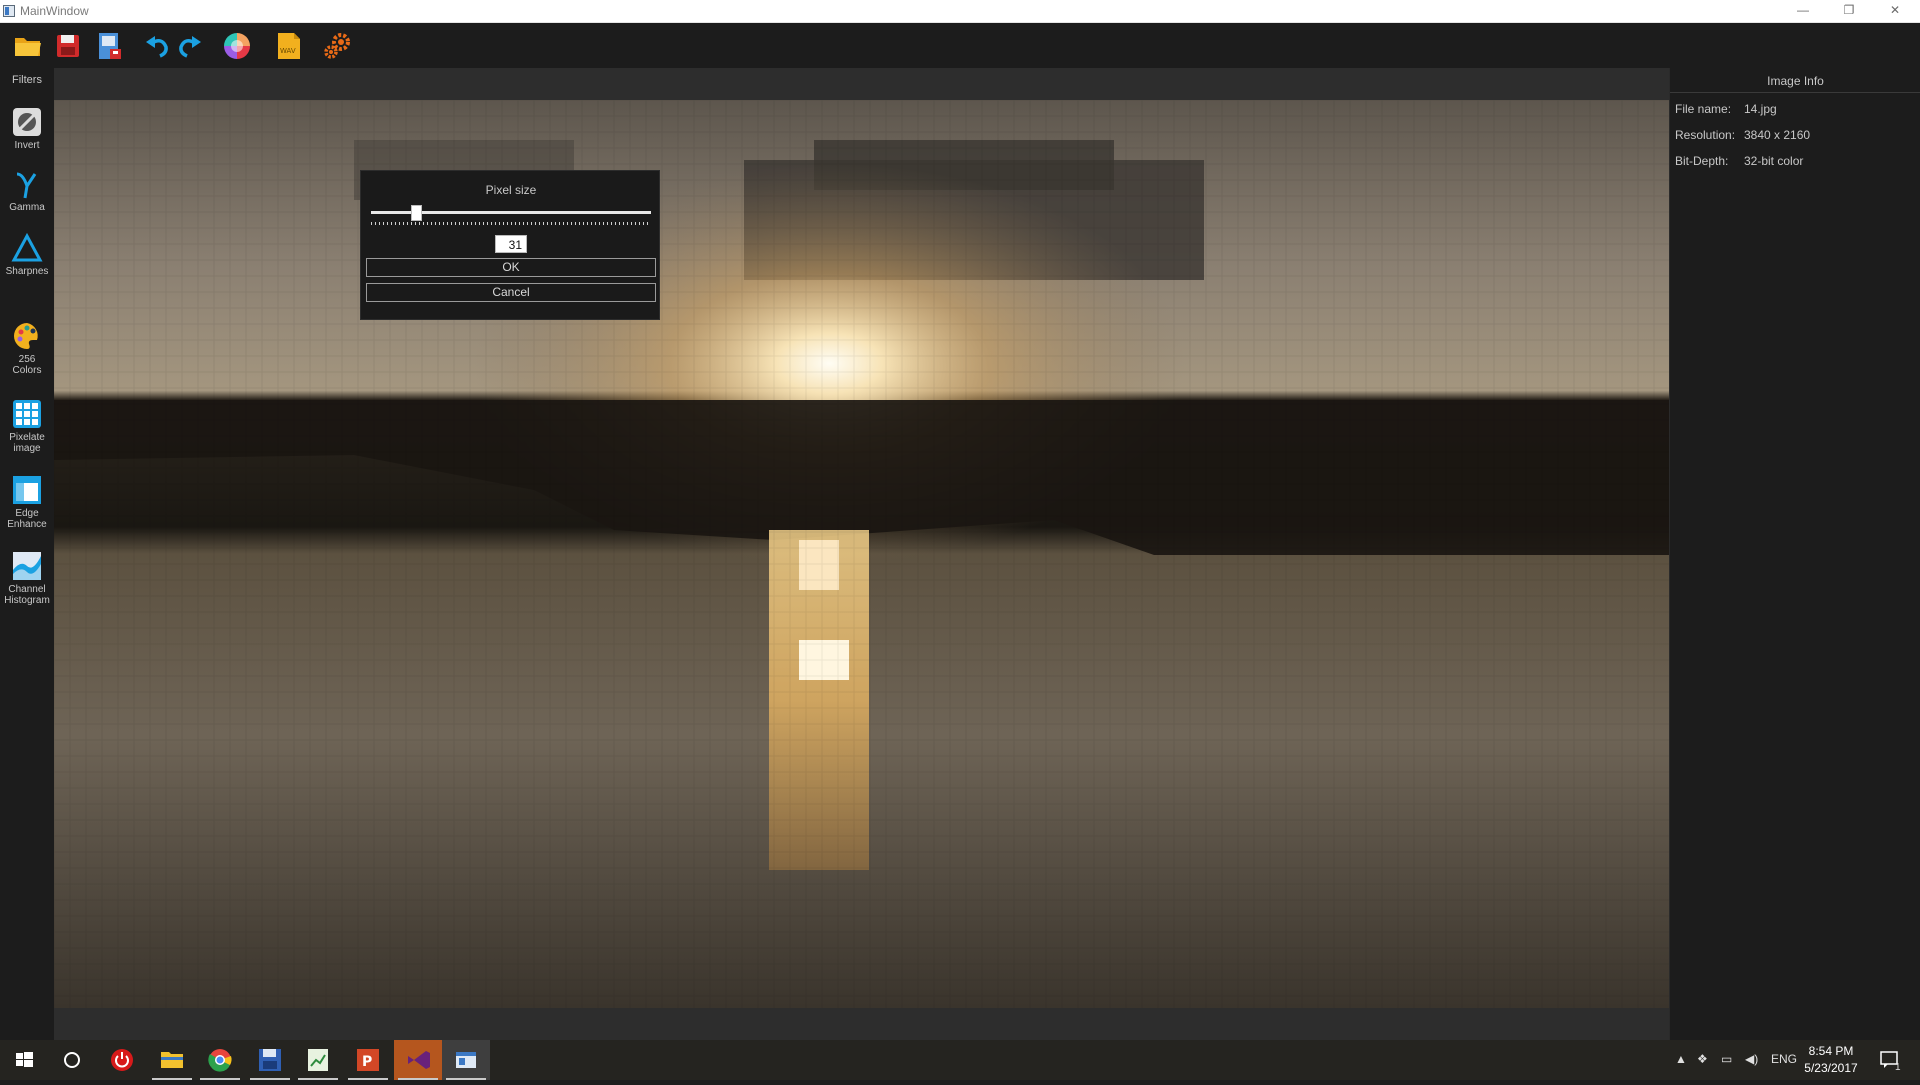  What do you see at coordinates (289, 46) in the screenshot?
I see `wav-file-icon: WAV` at bounding box center [289, 46].